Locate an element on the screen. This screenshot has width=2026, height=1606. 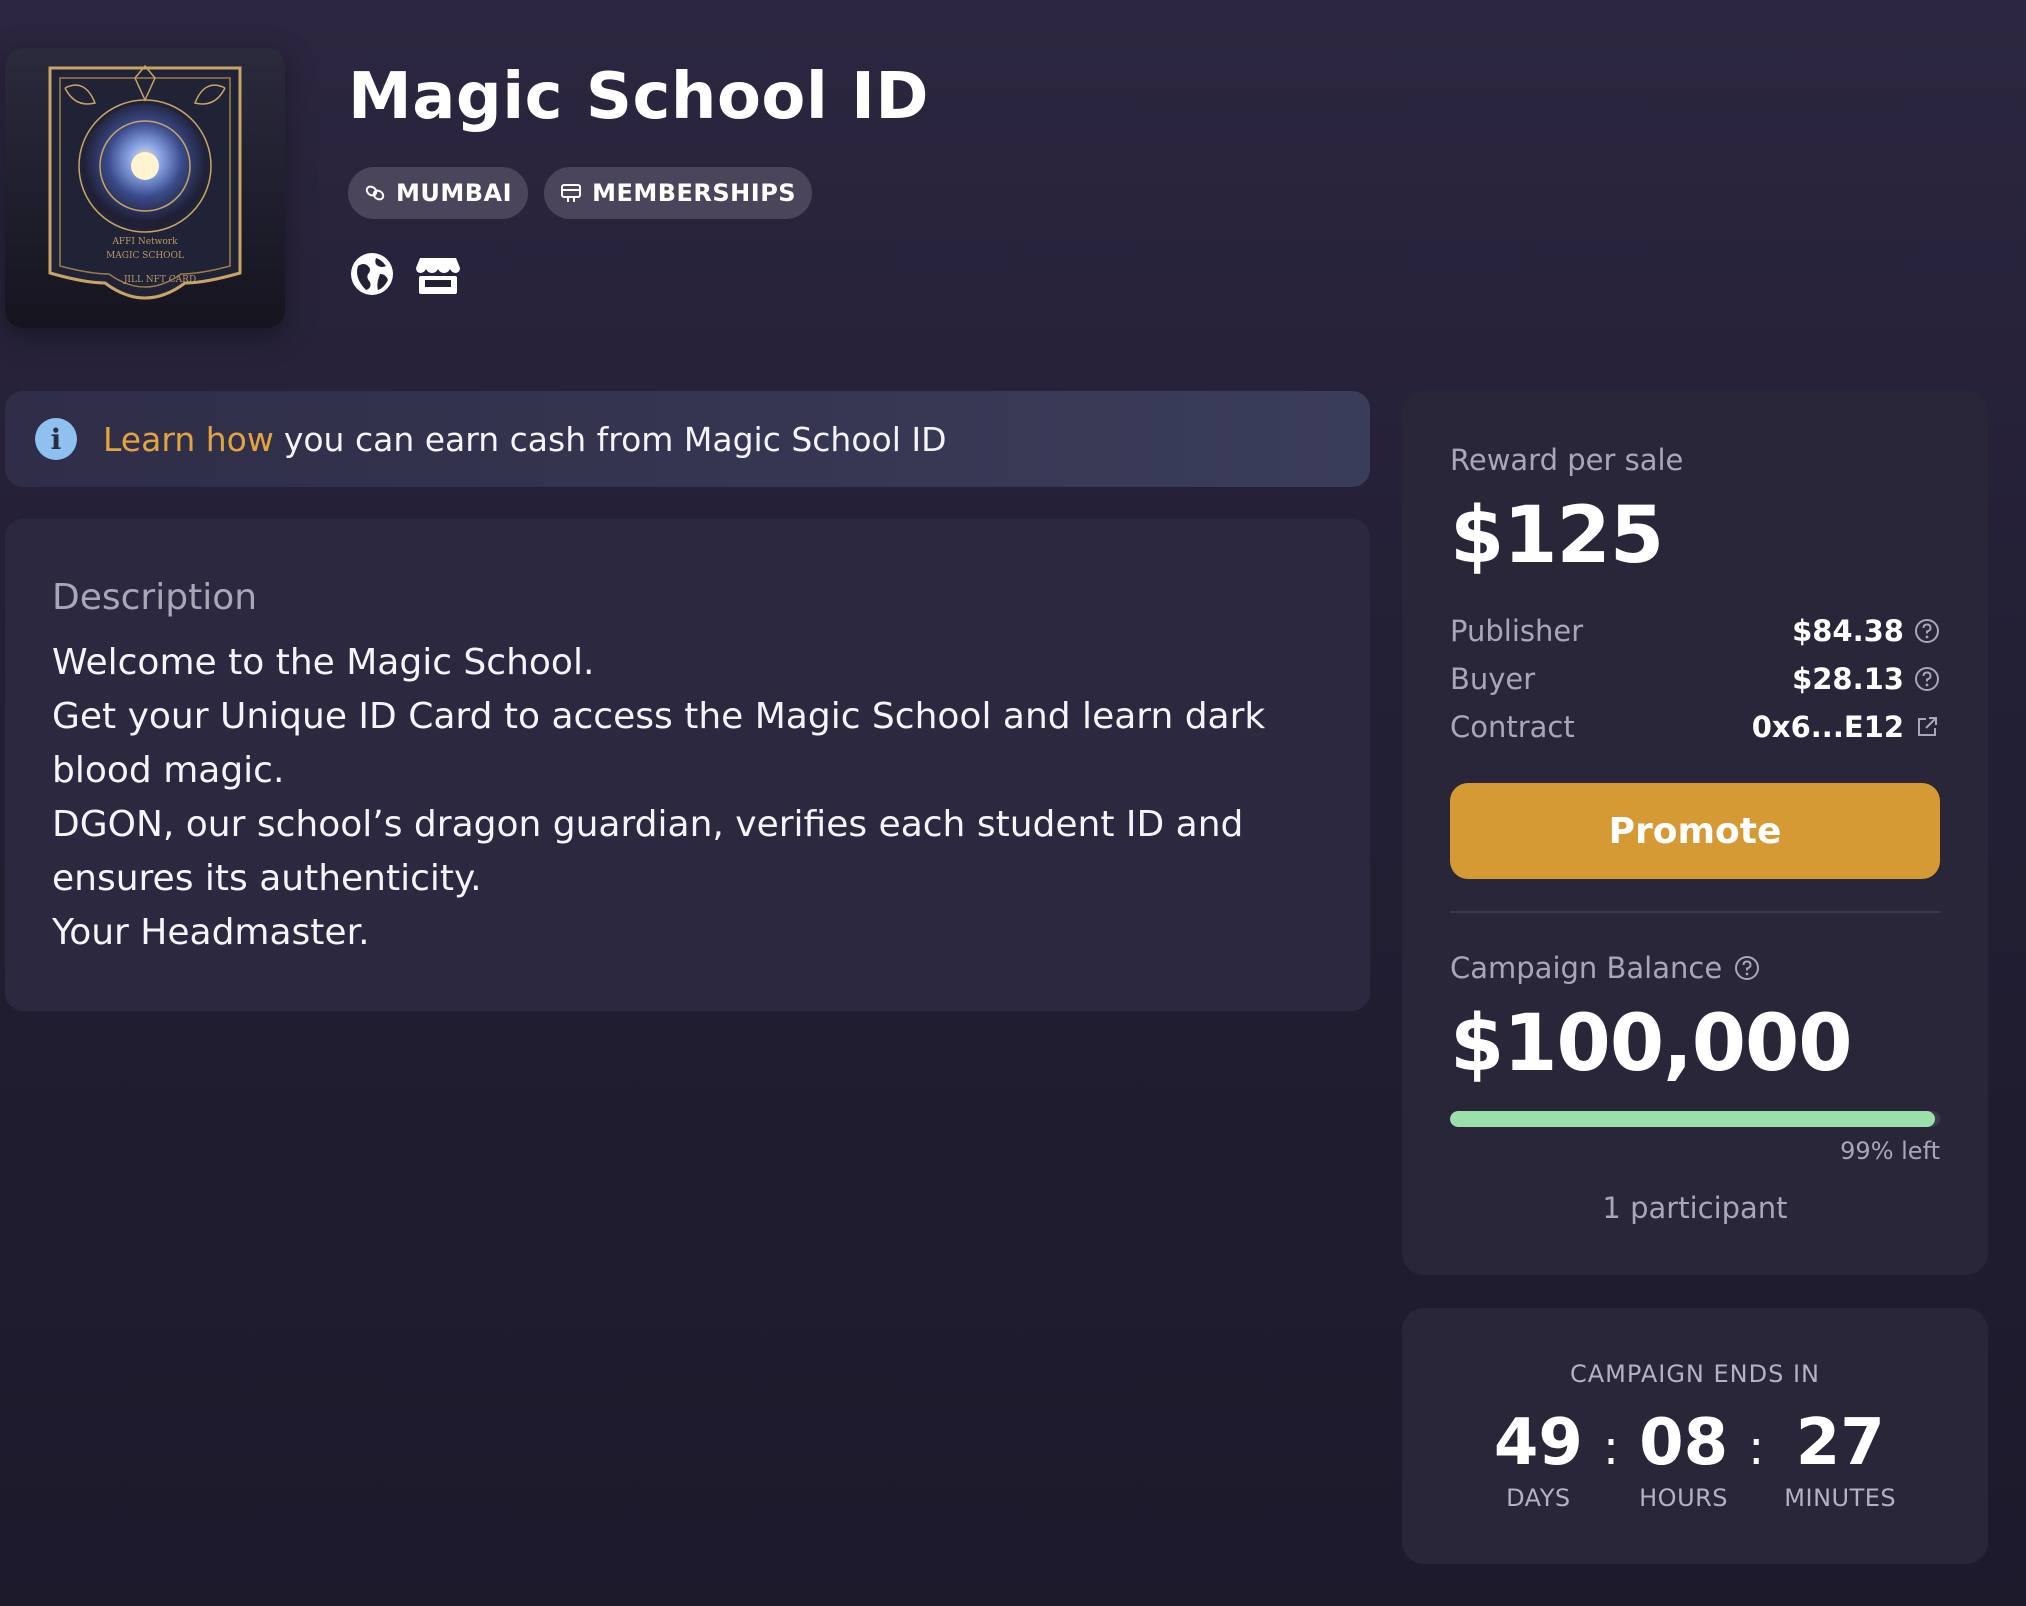
tag-category: MEMBERSHIPS is located at coordinates (678, 193).